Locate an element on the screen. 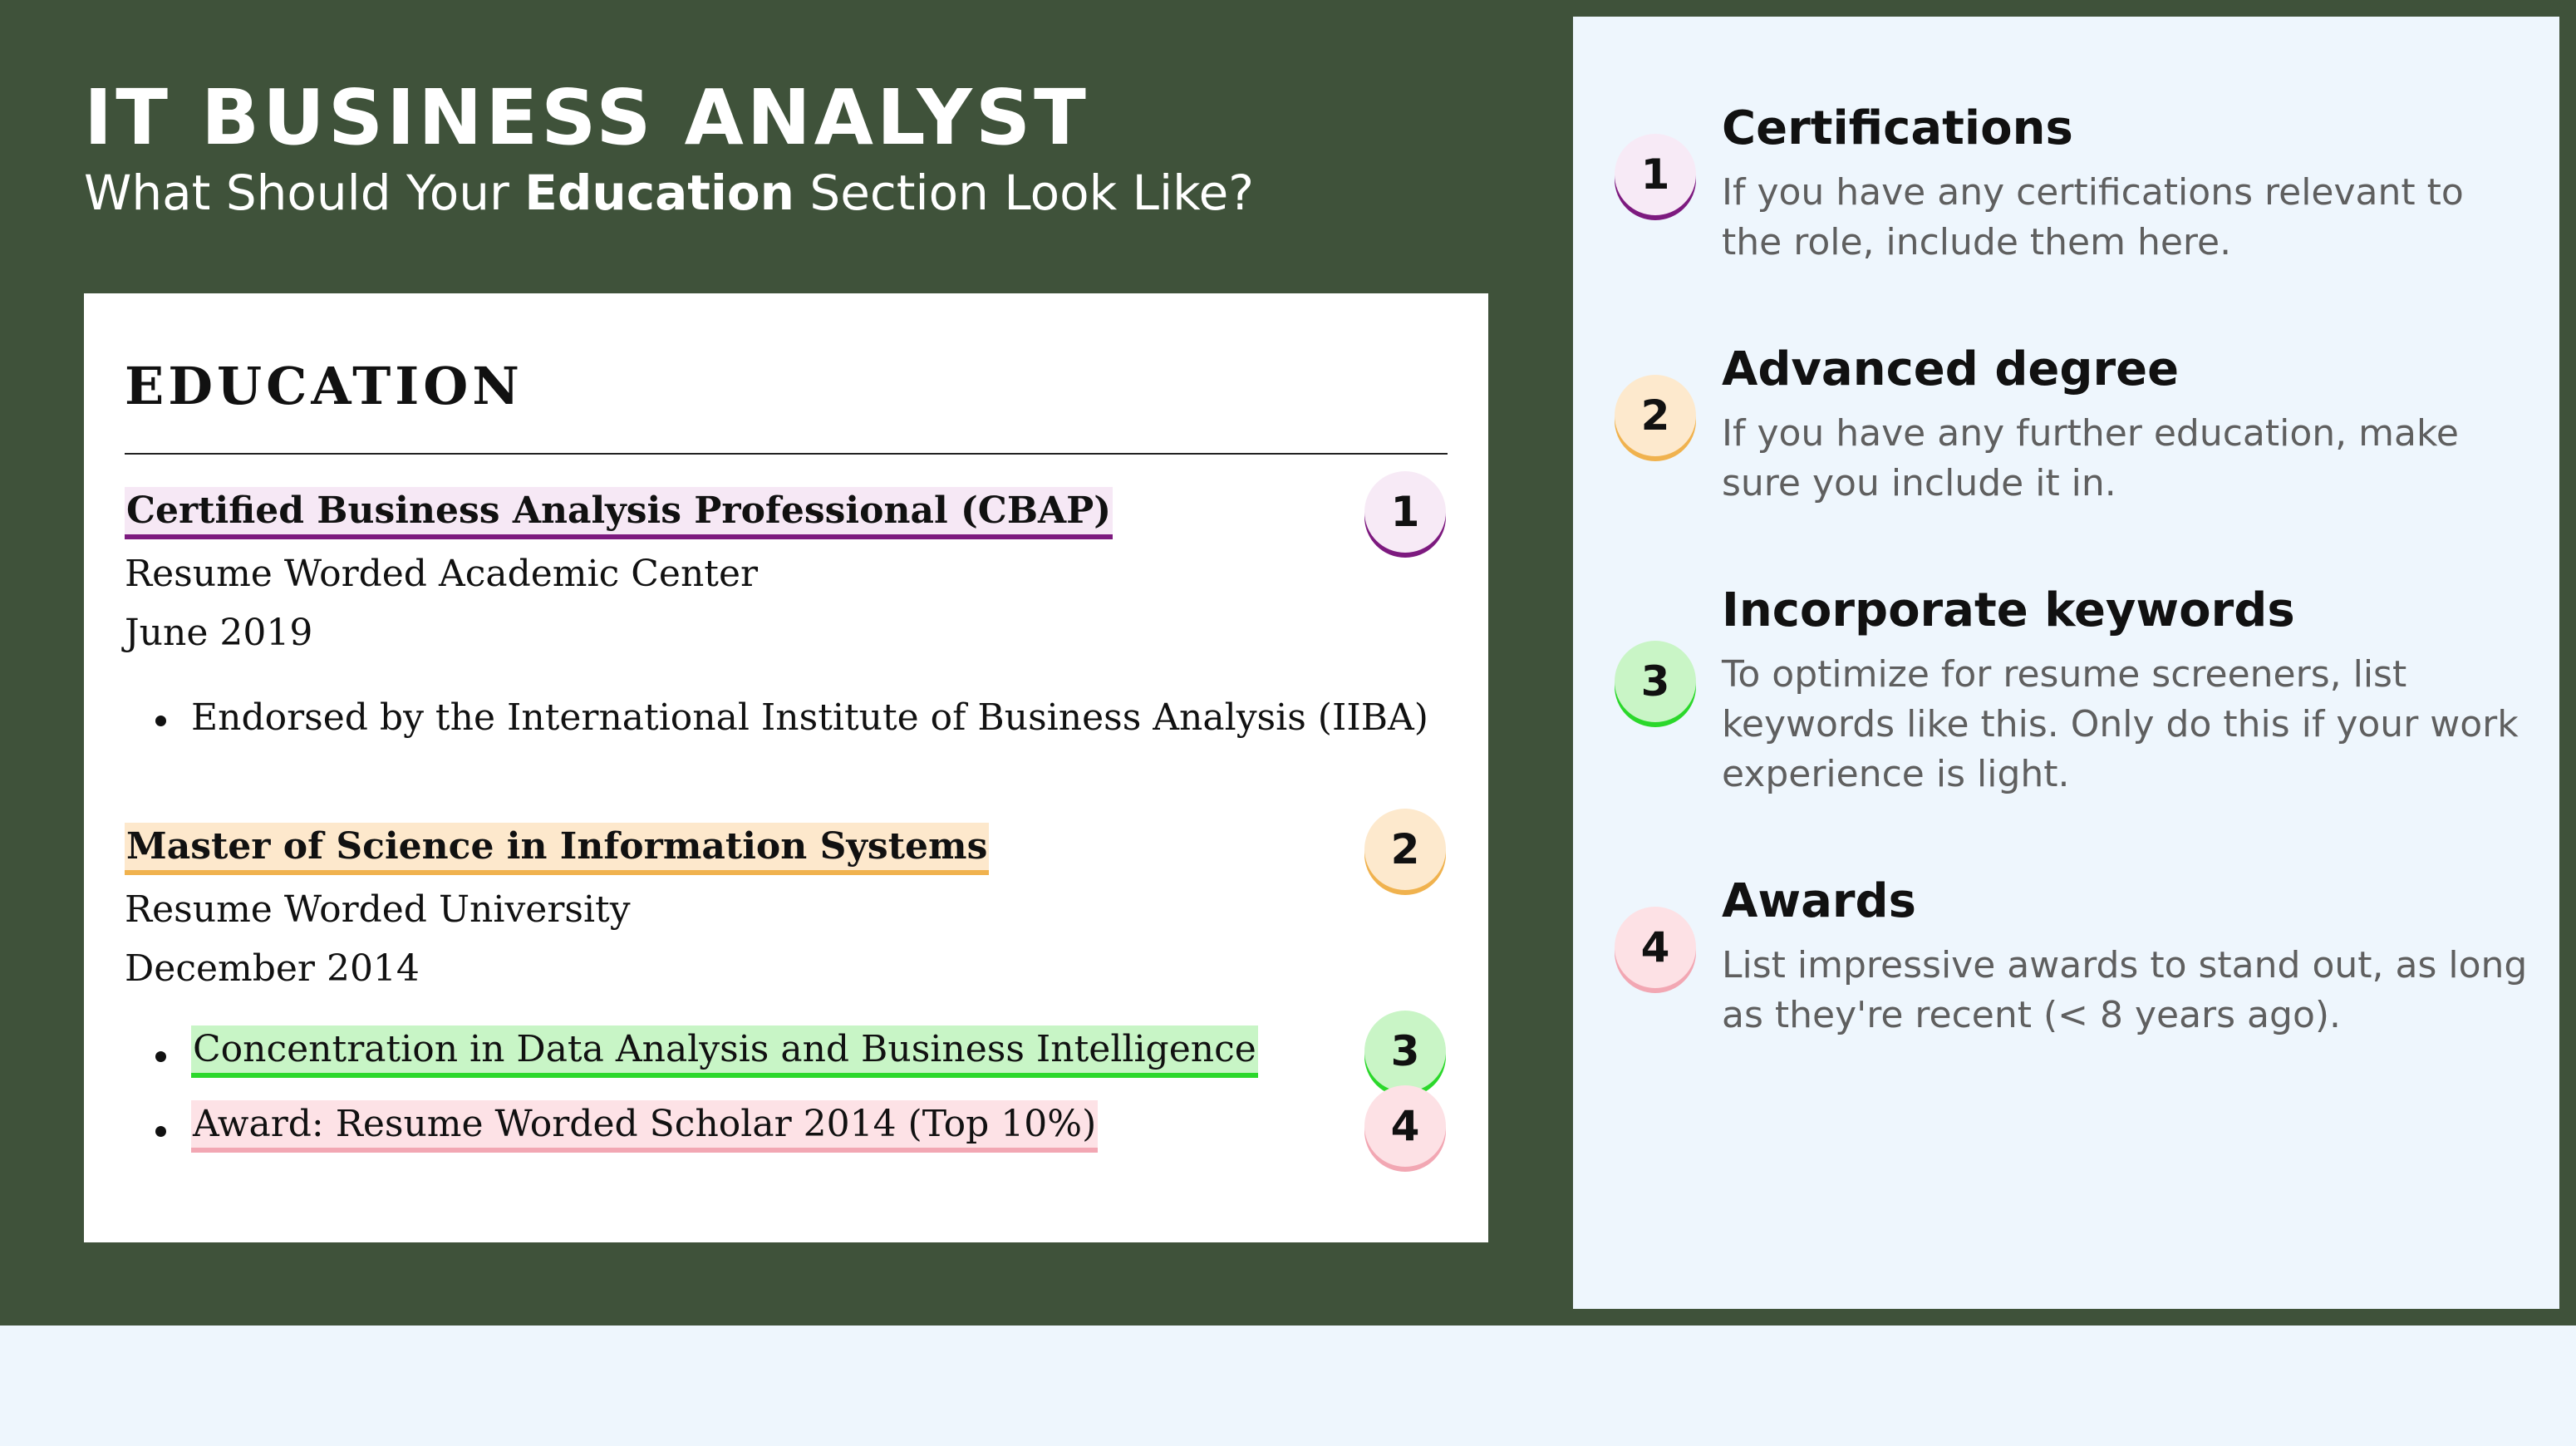 This screenshot has width=2576, height=1446. badge-3: 3 is located at coordinates (1405, 1051).